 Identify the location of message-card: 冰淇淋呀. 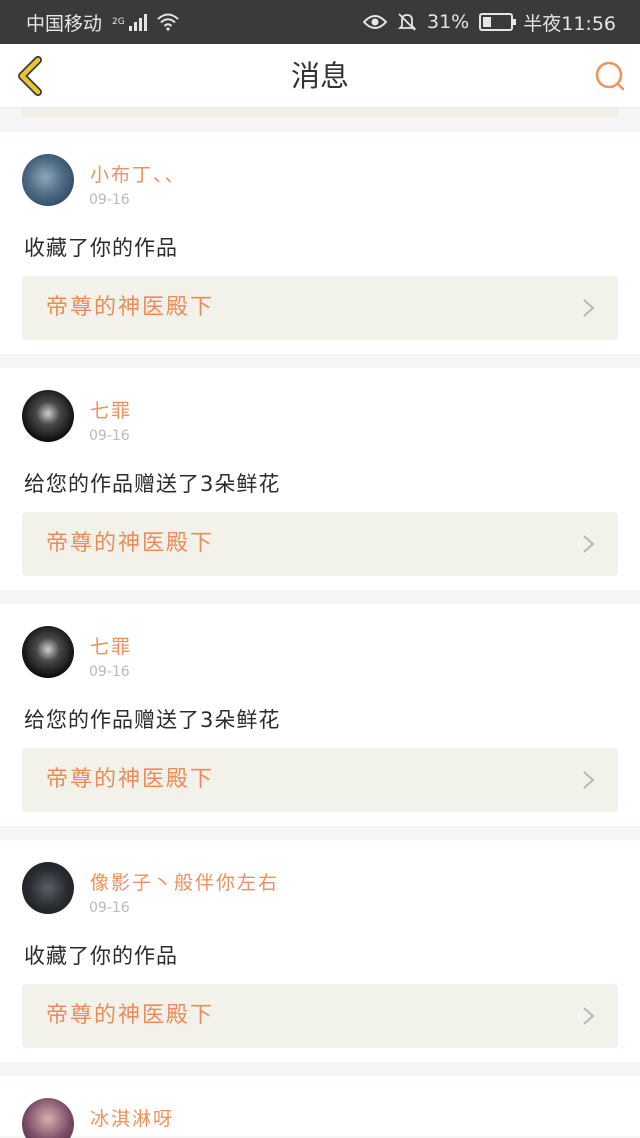
(320, 1107).